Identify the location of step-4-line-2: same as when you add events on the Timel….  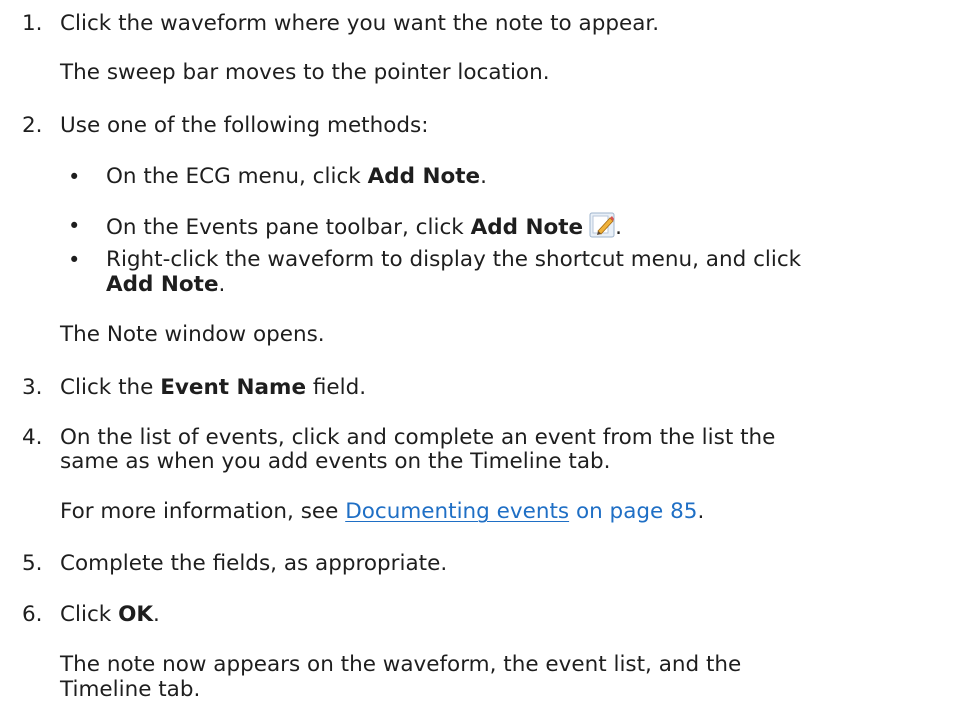
(335, 461).